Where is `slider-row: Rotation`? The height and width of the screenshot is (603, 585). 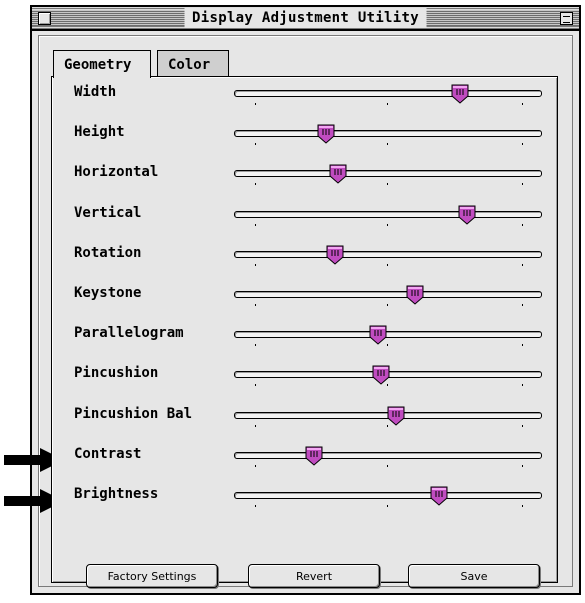 slider-row: Rotation is located at coordinates (304, 258).